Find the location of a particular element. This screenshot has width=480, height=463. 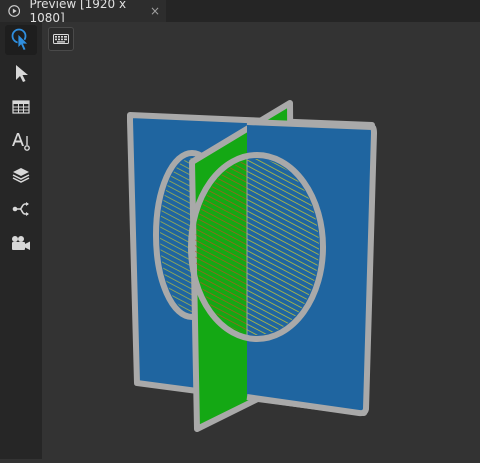

camera-tool-button is located at coordinates (21, 243).